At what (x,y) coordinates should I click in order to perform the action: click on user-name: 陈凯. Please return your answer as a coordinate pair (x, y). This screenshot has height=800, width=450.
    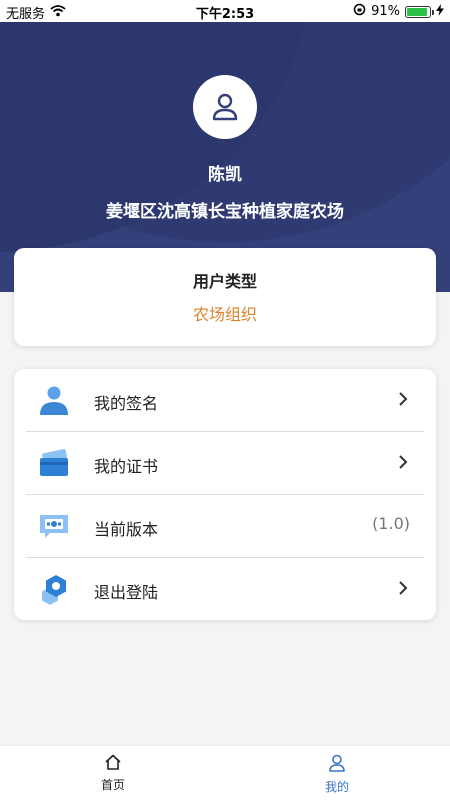
    Looking at the image, I should click on (225, 175).